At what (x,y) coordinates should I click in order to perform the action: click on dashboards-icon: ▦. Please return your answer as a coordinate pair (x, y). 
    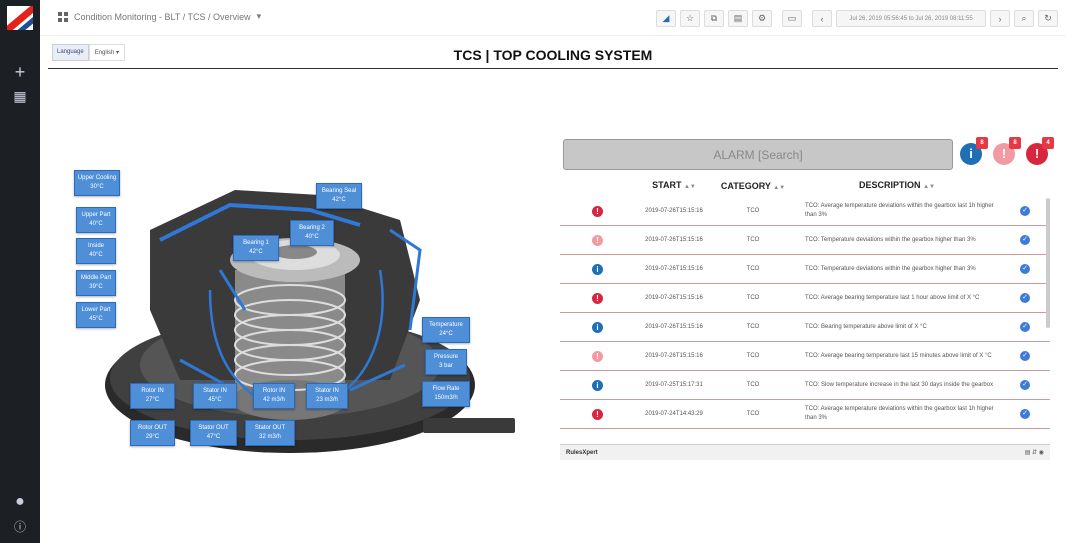
    Looking at the image, I should click on (20, 96).